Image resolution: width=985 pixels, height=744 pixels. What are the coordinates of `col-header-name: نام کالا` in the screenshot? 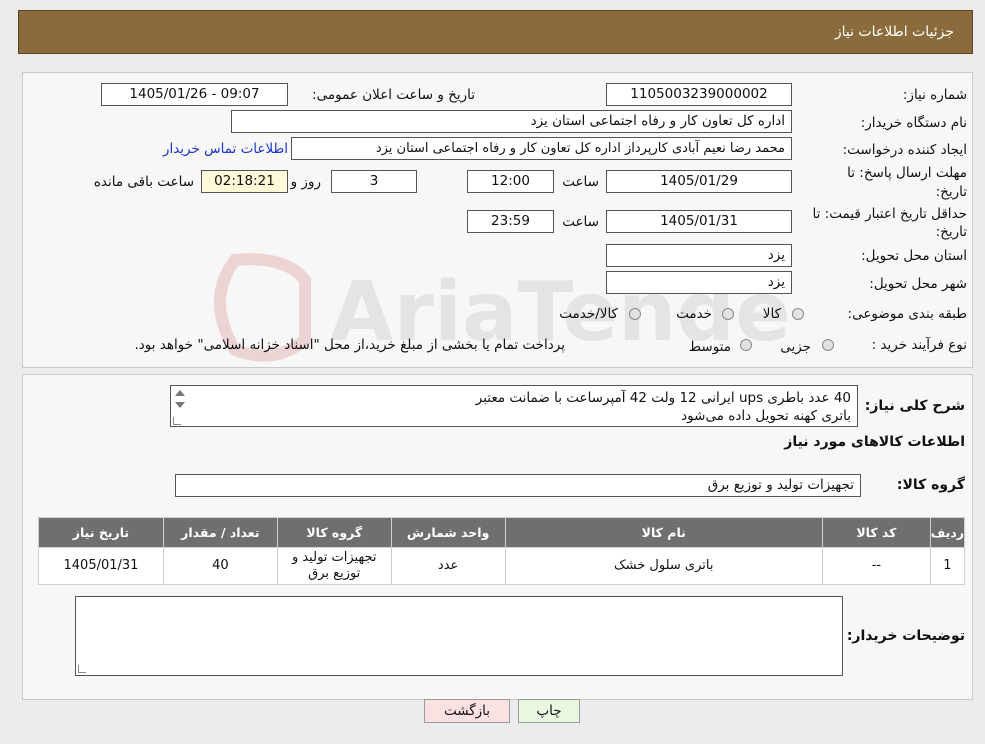 It's located at (663, 532).